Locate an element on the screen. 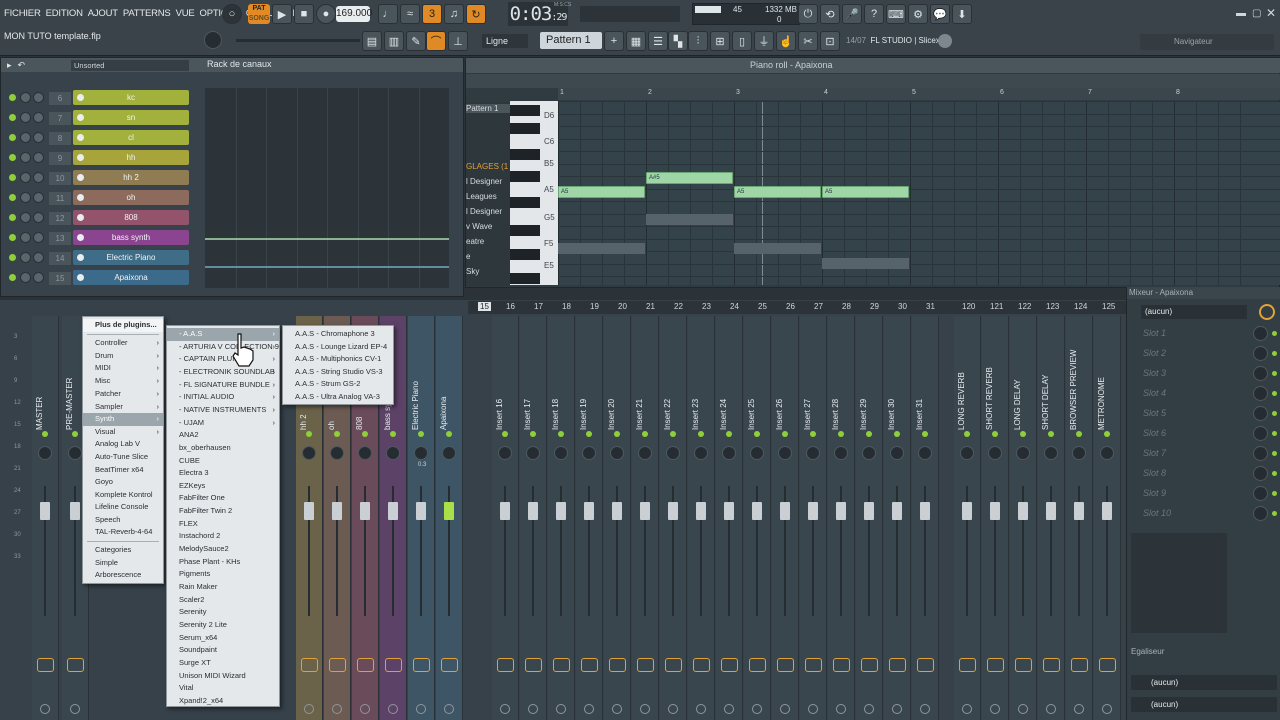 The height and width of the screenshot is (720, 1280). touch-icon: ☝ is located at coordinates (786, 41).